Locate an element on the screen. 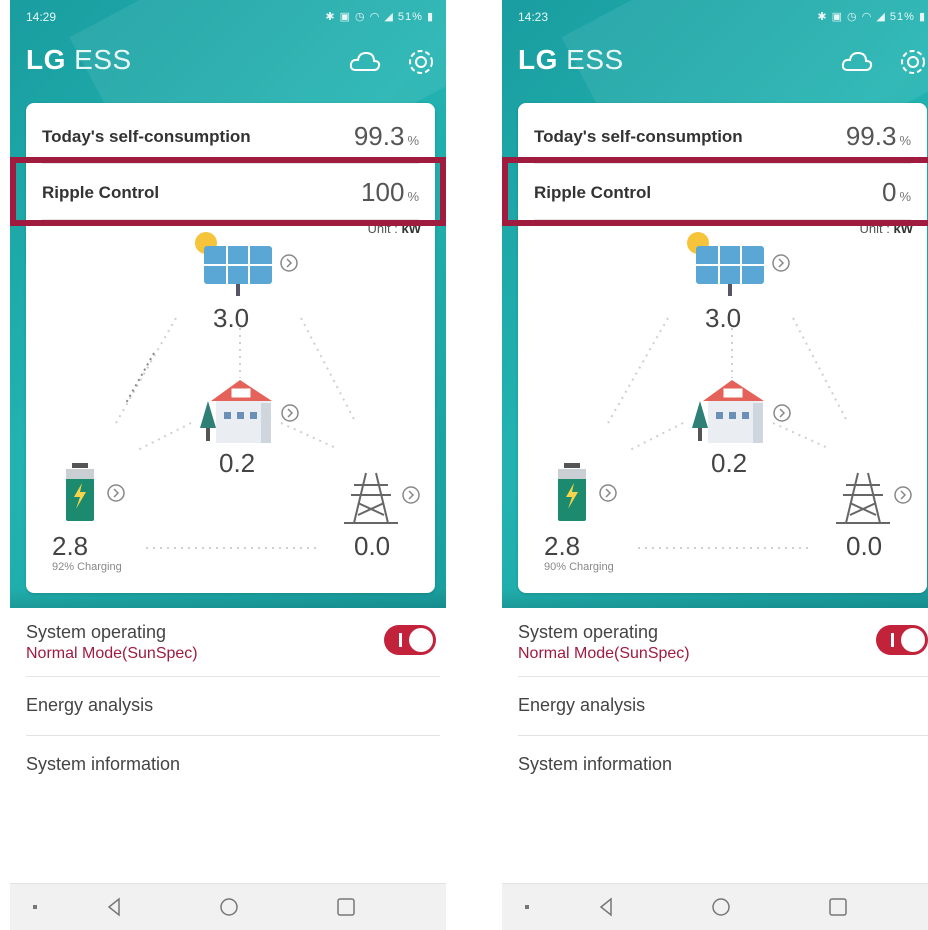  status-time: 14:29 is located at coordinates (41, 17).